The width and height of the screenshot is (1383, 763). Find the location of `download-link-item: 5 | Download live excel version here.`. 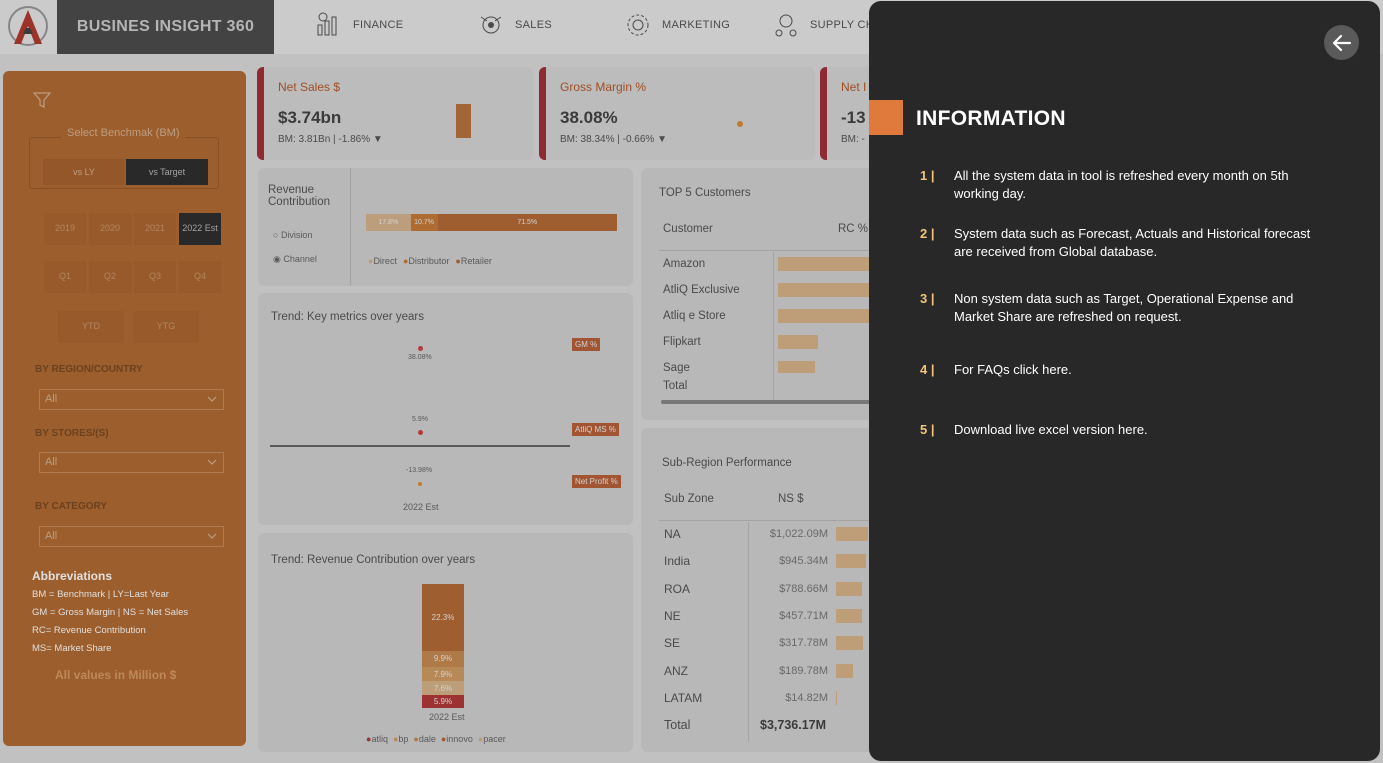

download-link-item: 5 | Download live excel version here. is located at coordinates (1125, 430).